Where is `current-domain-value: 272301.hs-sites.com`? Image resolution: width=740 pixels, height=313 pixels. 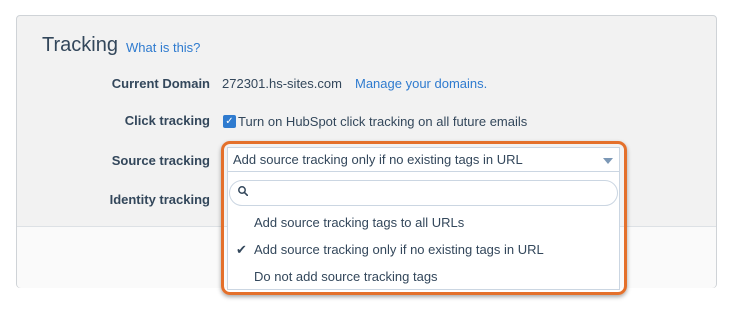
current-domain-value: 272301.hs-sites.com is located at coordinates (282, 83).